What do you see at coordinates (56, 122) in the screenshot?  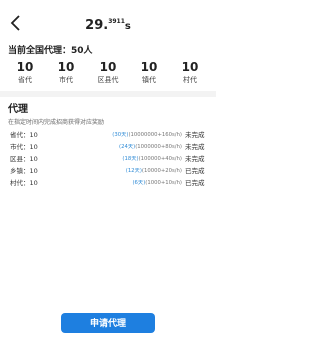 I see `agent-section-description: 在指定时间内完成招商获得对应奖励` at bounding box center [56, 122].